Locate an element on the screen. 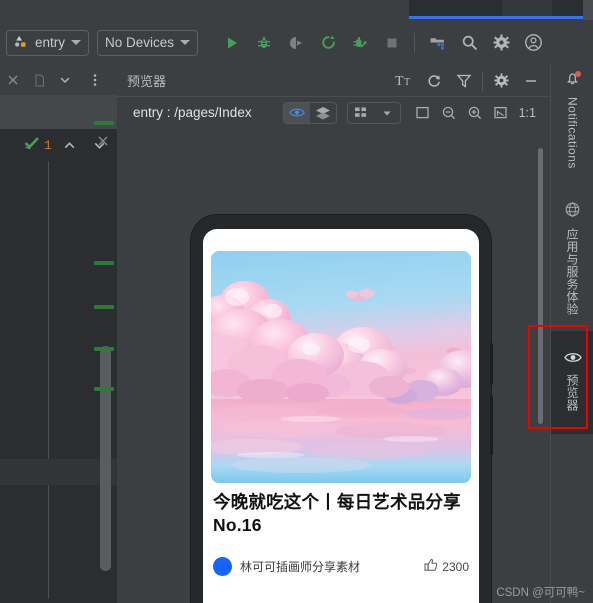 This screenshot has height=603, width=593. avatar is located at coordinates (222, 566).